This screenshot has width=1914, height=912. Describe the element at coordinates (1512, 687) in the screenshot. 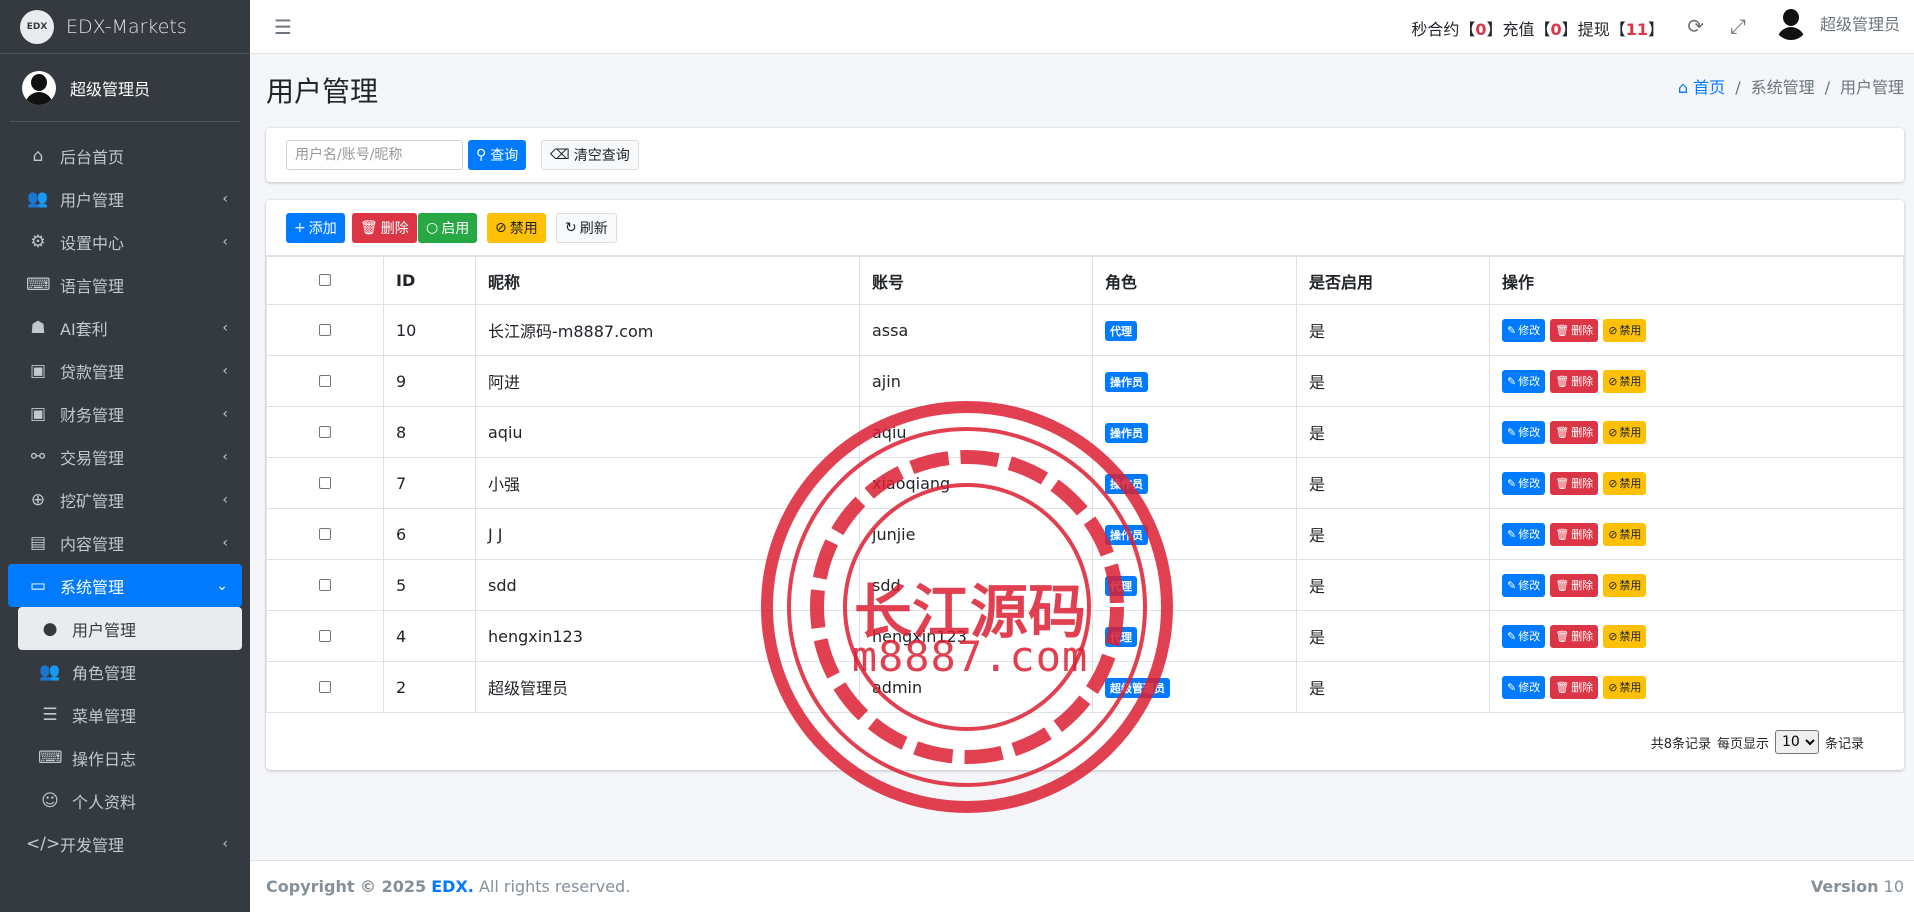

I see `pencil-icon: ✎` at that location.